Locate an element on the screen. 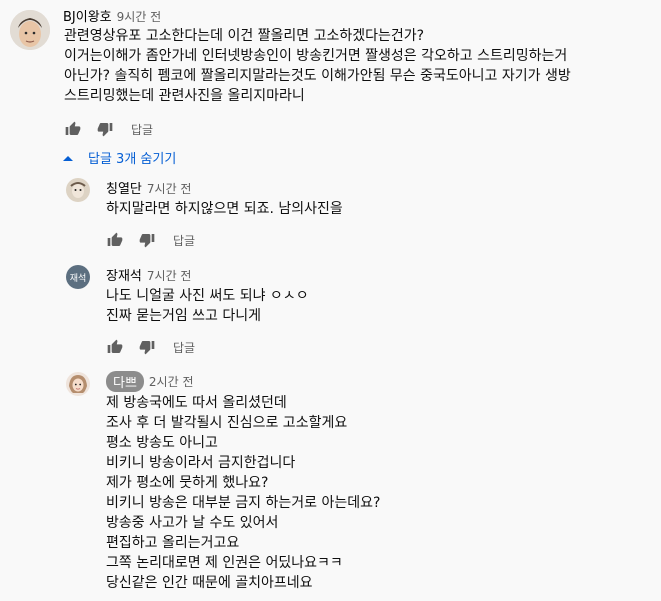 The image size is (661, 601). reply-header: 장재석 7시간 전 is located at coordinates (148, 274).